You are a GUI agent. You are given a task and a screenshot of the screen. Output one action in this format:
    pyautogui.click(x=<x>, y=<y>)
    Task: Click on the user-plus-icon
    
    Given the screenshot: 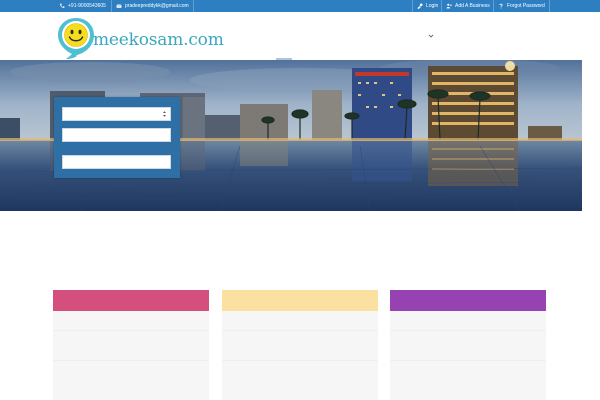 What is the action you would take?
    pyautogui.click(x=449, y=6)
    